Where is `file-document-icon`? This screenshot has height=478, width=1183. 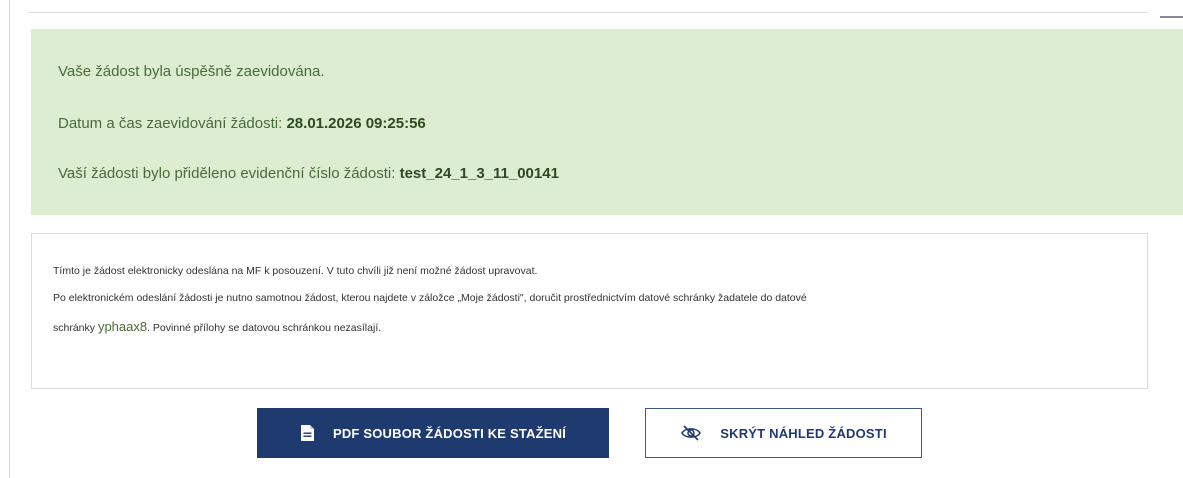
file-document-icon is located at coordinates (307, 433).